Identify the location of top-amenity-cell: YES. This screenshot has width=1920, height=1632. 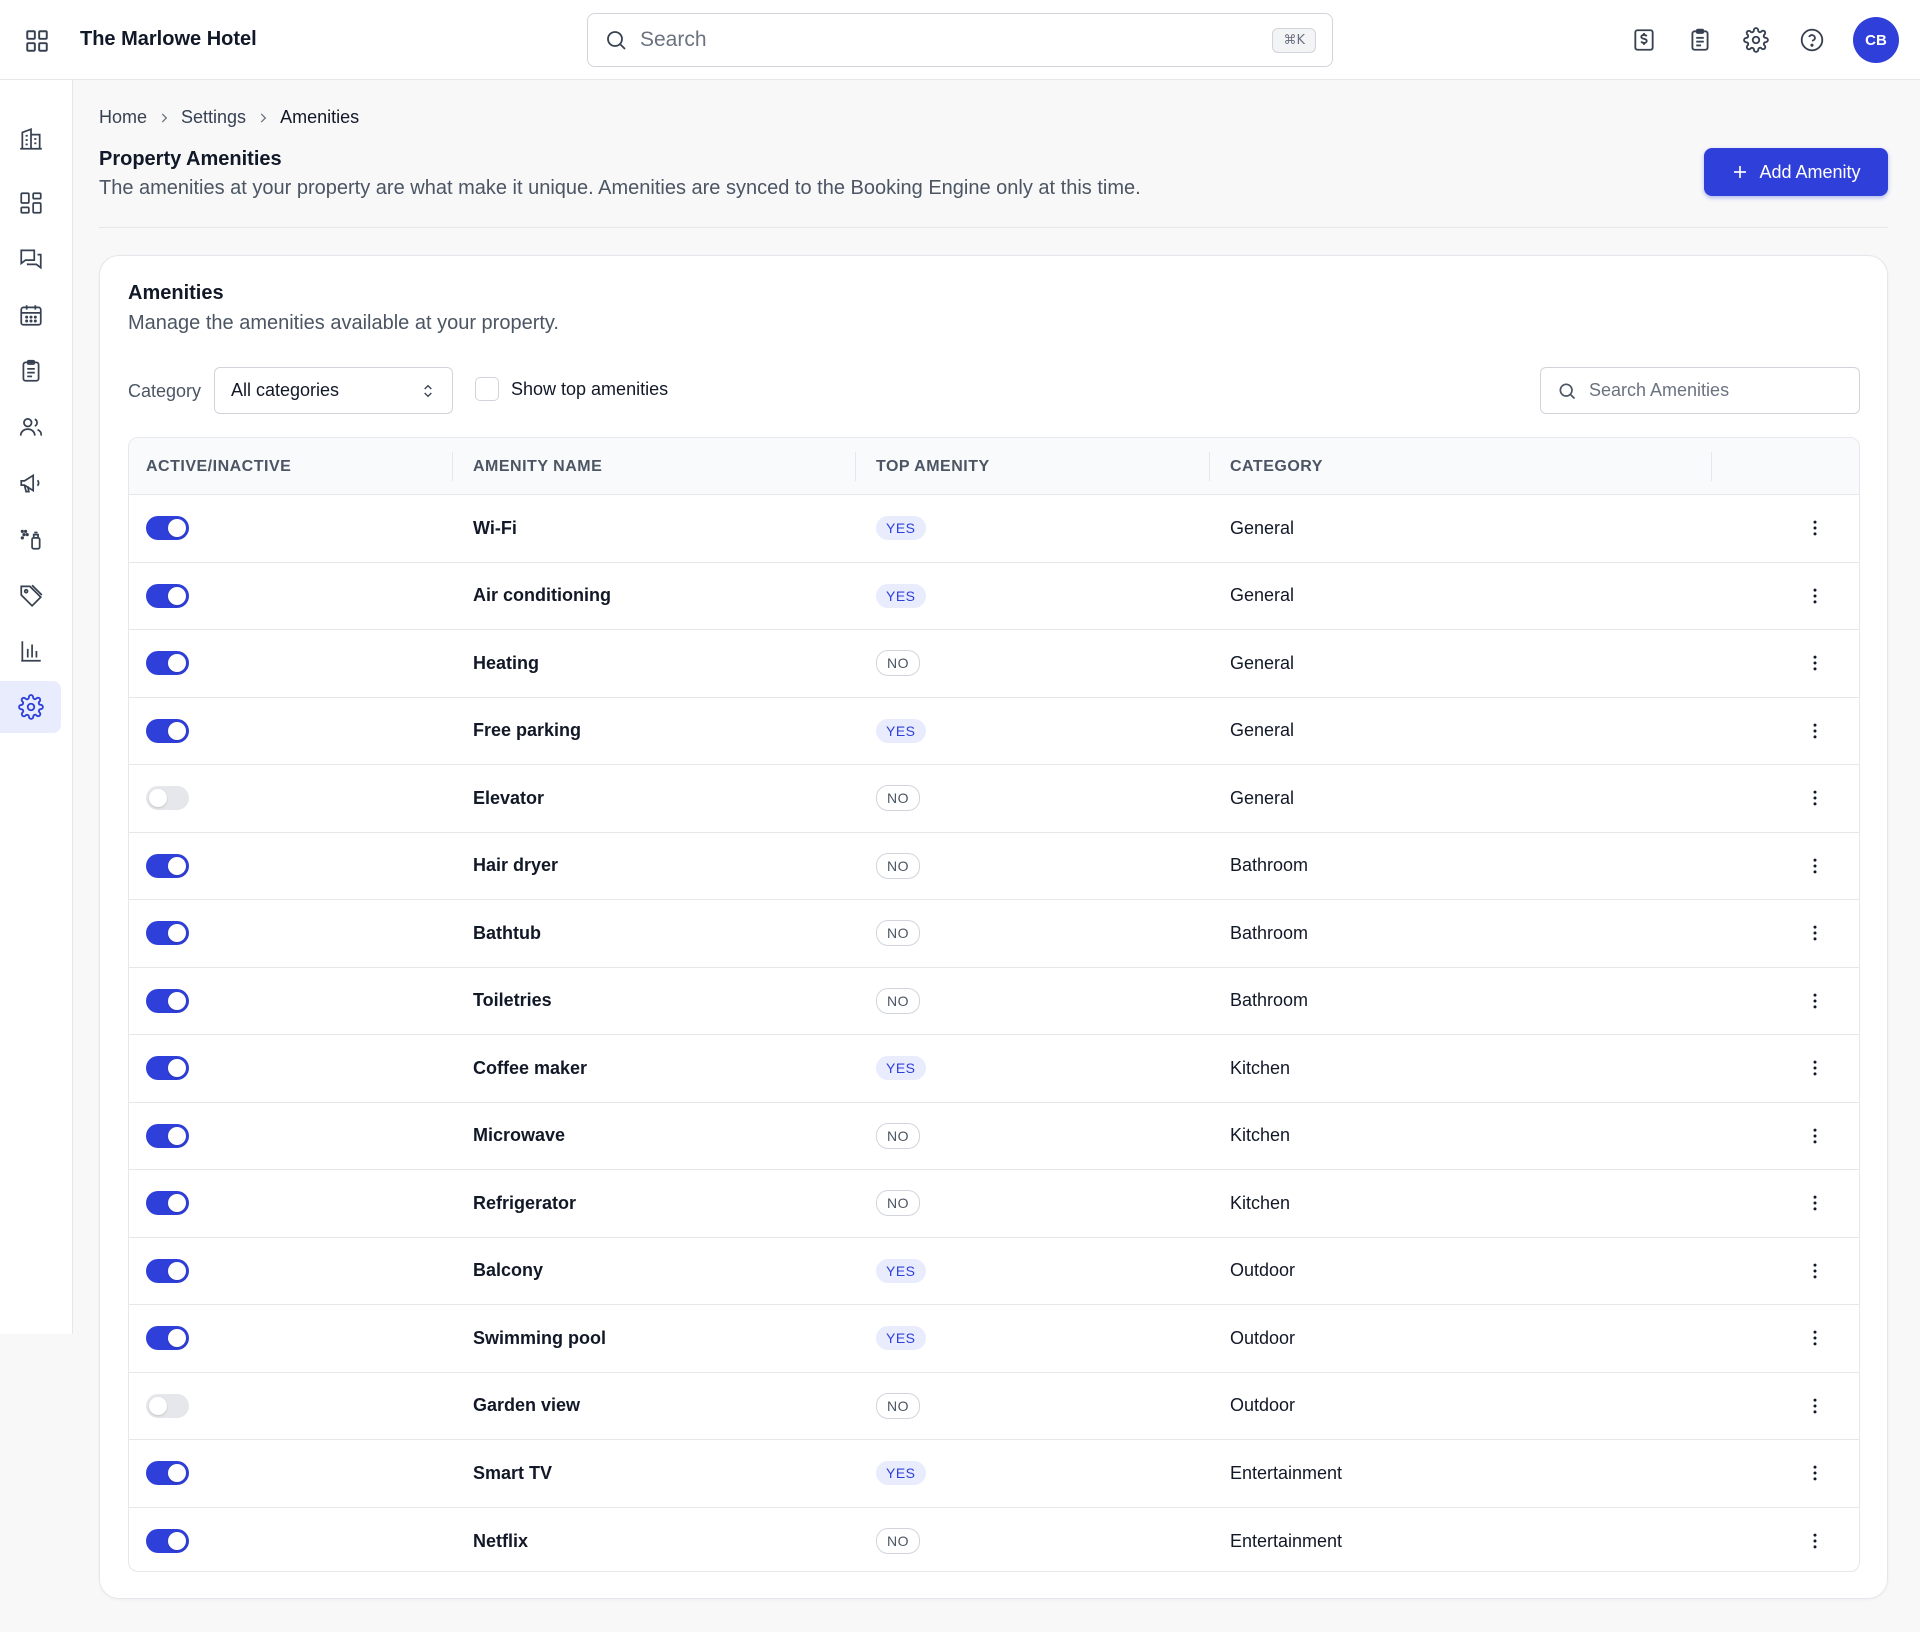
(901, 1473).